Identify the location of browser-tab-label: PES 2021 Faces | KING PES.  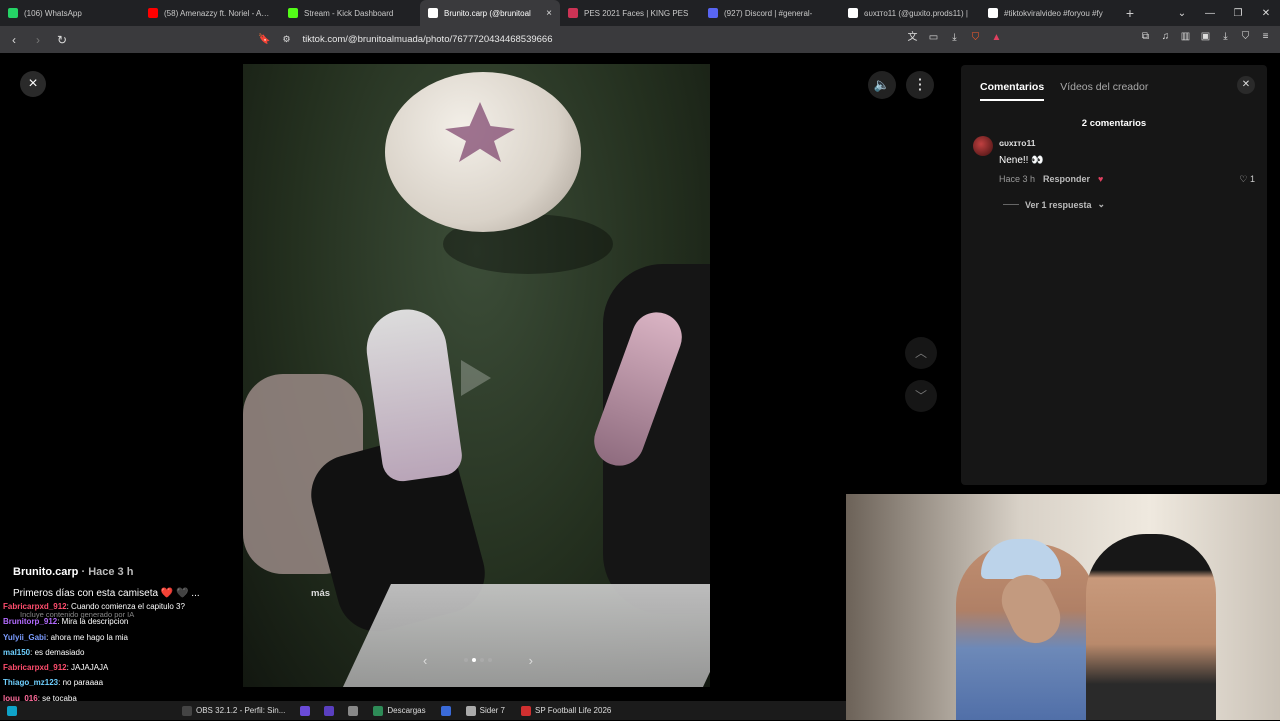
(636, 13).